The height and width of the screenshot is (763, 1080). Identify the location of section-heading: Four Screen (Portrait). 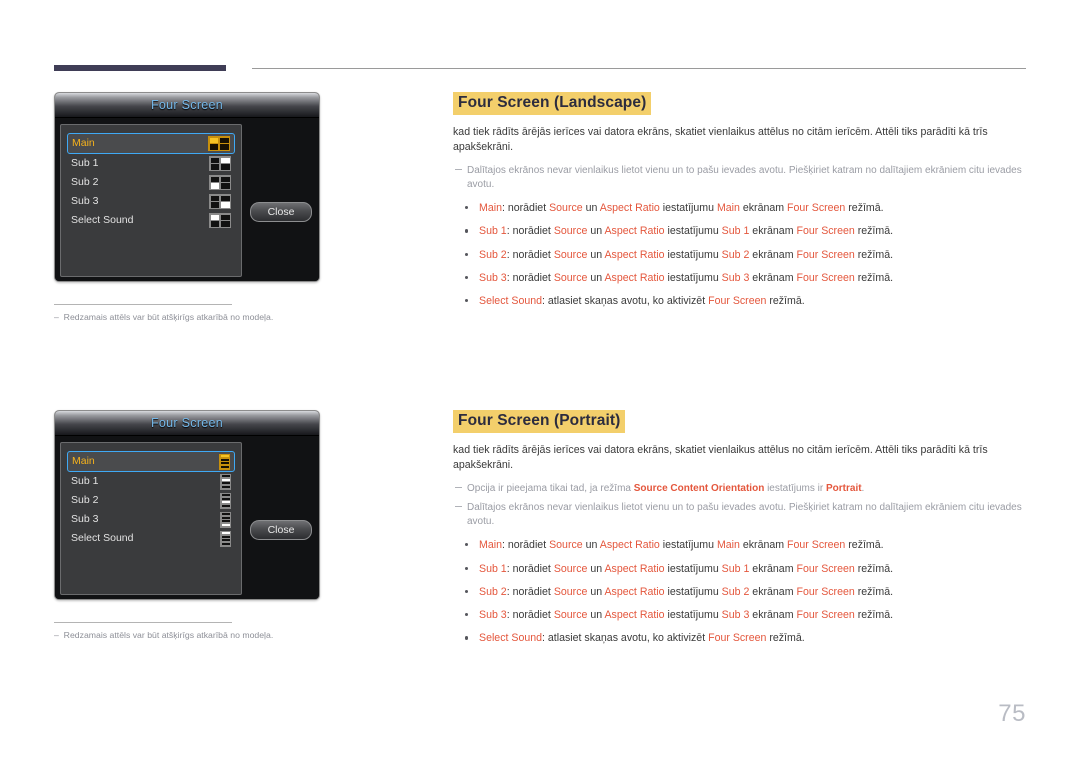
(539, 421).